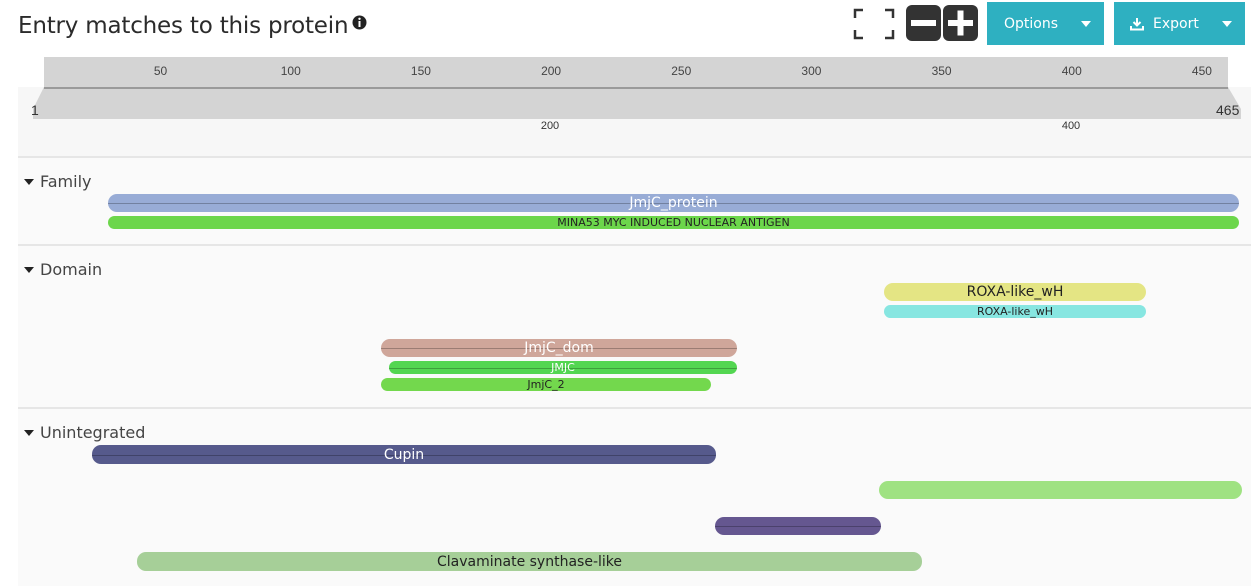 This screenshot has height=586, width=1251. I want to click on track-label: JmjC_dom, so click(559, 348).